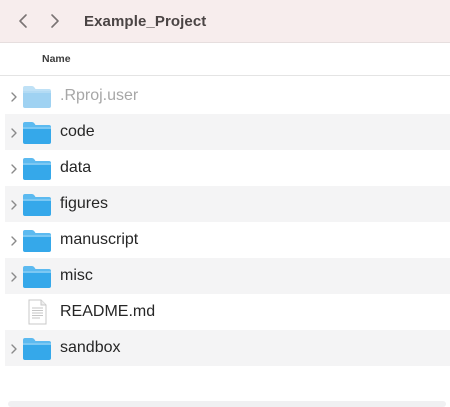 The image size is (450, 407). I want to click on item-name: manuscript, so click(99, 239).